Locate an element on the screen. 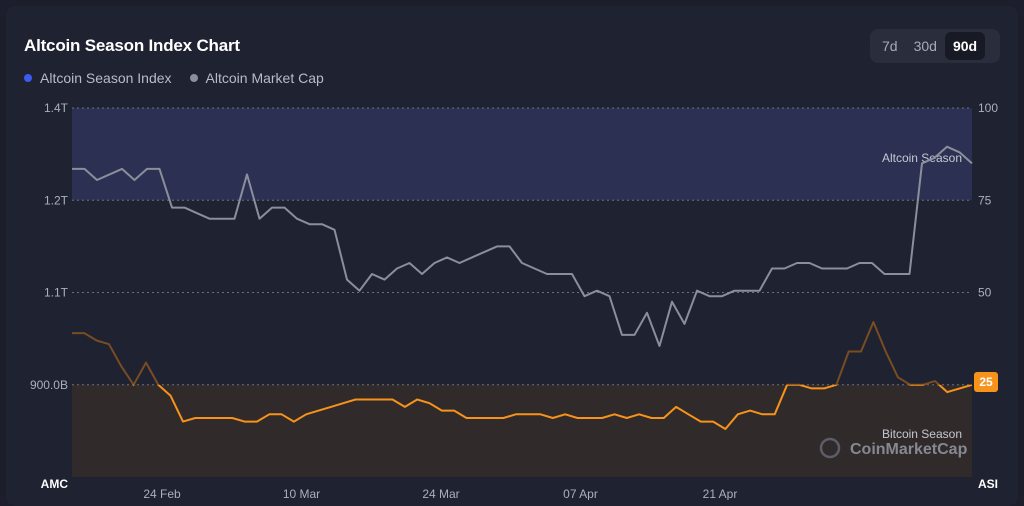 The width and height of the screenshot is (1024, 506). x-tick-label: 24 Feb is located at coordinates (162, 493).